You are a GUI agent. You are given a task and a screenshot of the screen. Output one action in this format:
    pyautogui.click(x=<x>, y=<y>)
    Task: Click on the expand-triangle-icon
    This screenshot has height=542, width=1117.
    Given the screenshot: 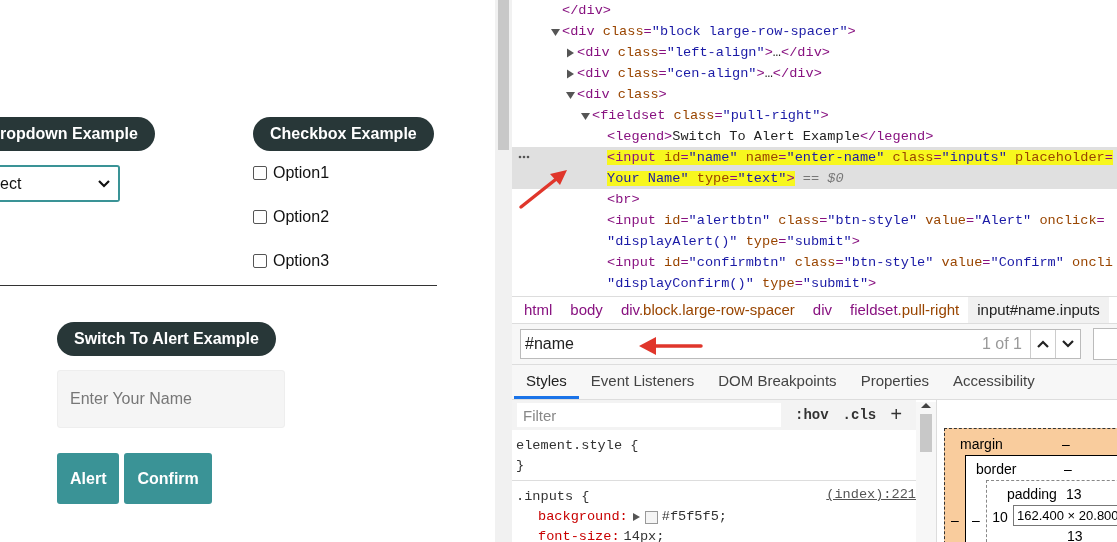 What is the action you would take?
    pyautogui.click(x=636, y=517)
    